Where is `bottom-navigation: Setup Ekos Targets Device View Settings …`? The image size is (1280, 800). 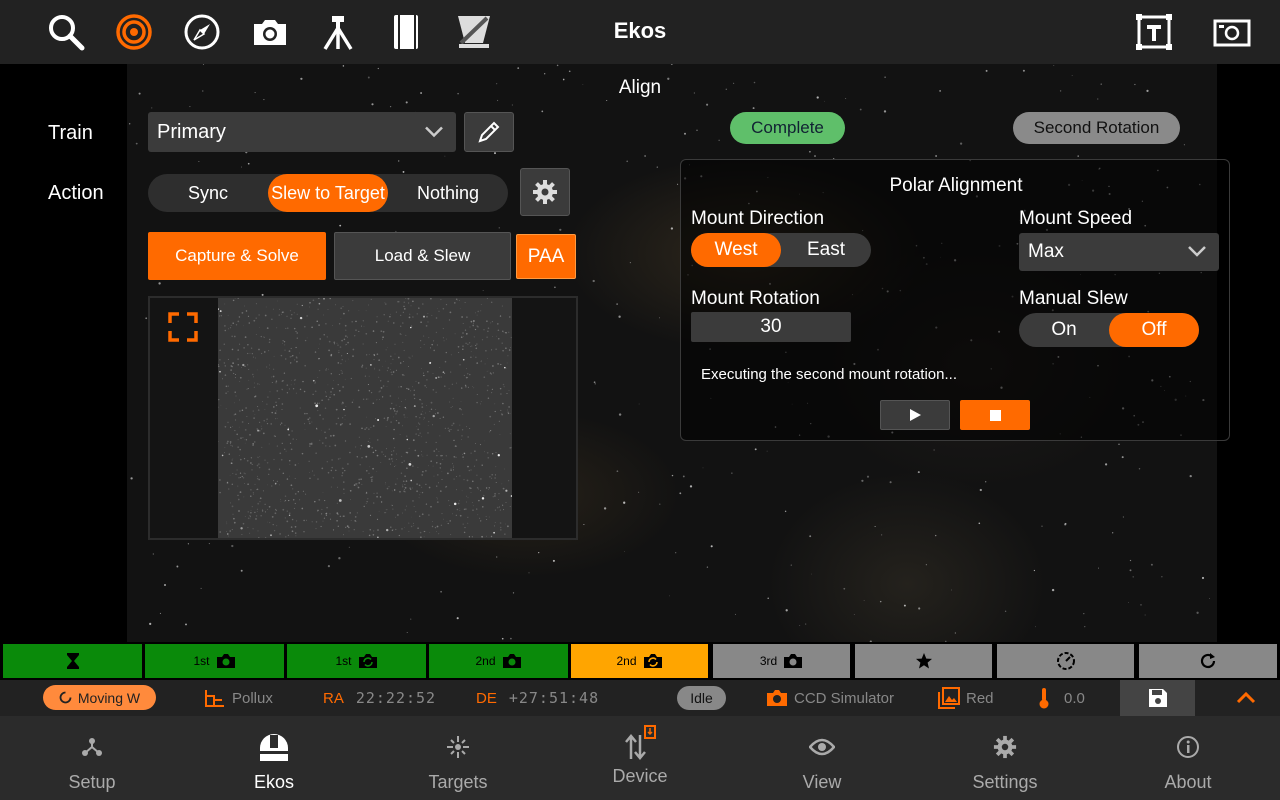
bottom-navigation: Setup Ekos Targets Device View Settings … is located at coordinates (640, 758).